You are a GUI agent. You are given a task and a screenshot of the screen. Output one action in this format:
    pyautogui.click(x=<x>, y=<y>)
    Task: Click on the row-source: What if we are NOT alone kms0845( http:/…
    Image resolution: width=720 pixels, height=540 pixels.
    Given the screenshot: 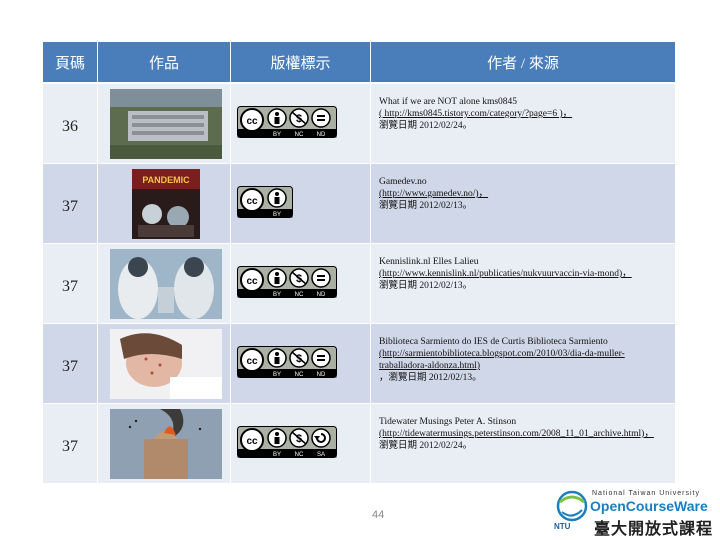 What is the action you would take?
    pyautogui.click(x=523, y=123)
    